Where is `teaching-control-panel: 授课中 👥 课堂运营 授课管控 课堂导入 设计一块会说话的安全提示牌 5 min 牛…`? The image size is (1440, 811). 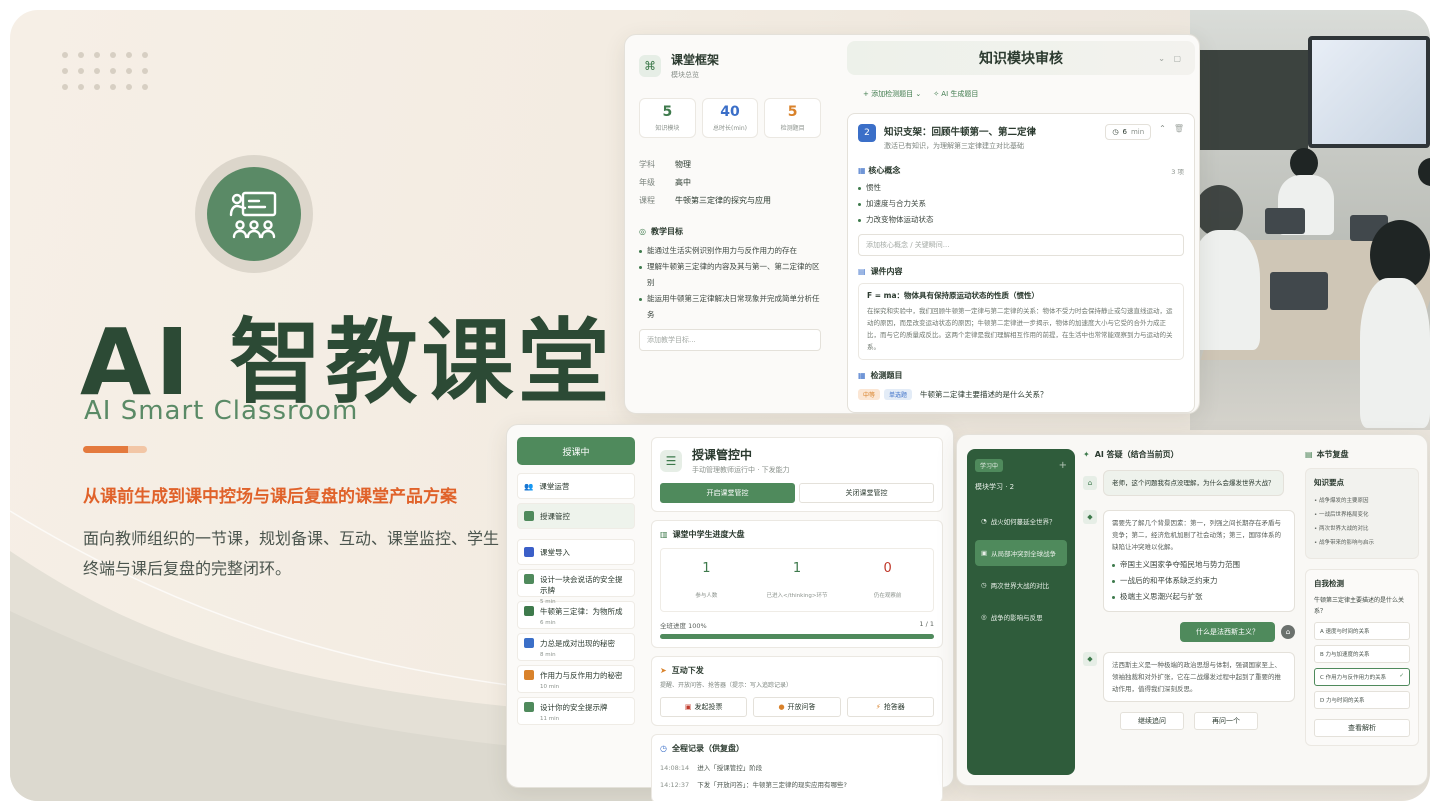 teaching-control-panel: 授课中 👥 课堂运营 授课管控 课堂导入 设计一块会说话的安全提示牌 5 min 牛… is located at coordinates (730, 612).